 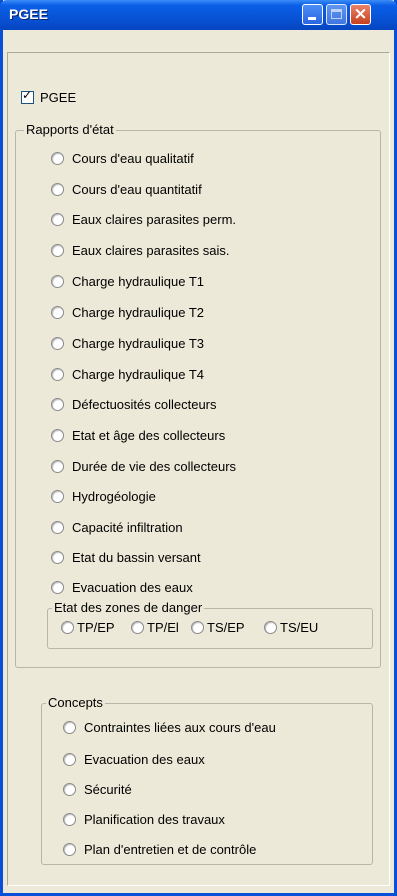 I want to click on radio-label: Sécurité, so click(x=108, y=789).